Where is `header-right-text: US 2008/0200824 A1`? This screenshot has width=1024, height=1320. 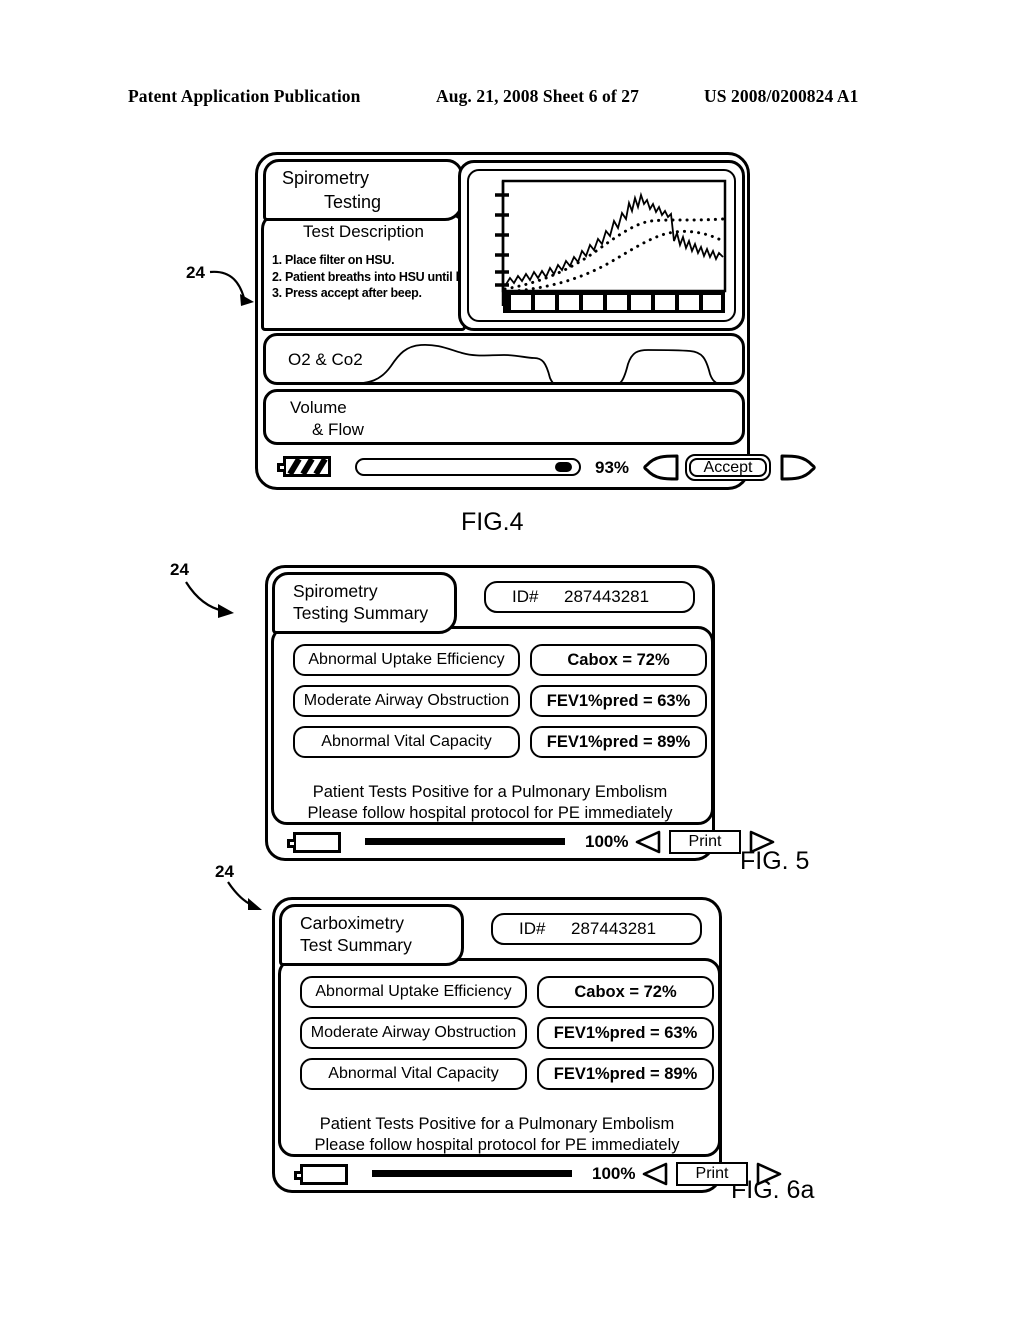 header-right-text: US 2008/0200824 A1 is located at coordinates (781, 96).